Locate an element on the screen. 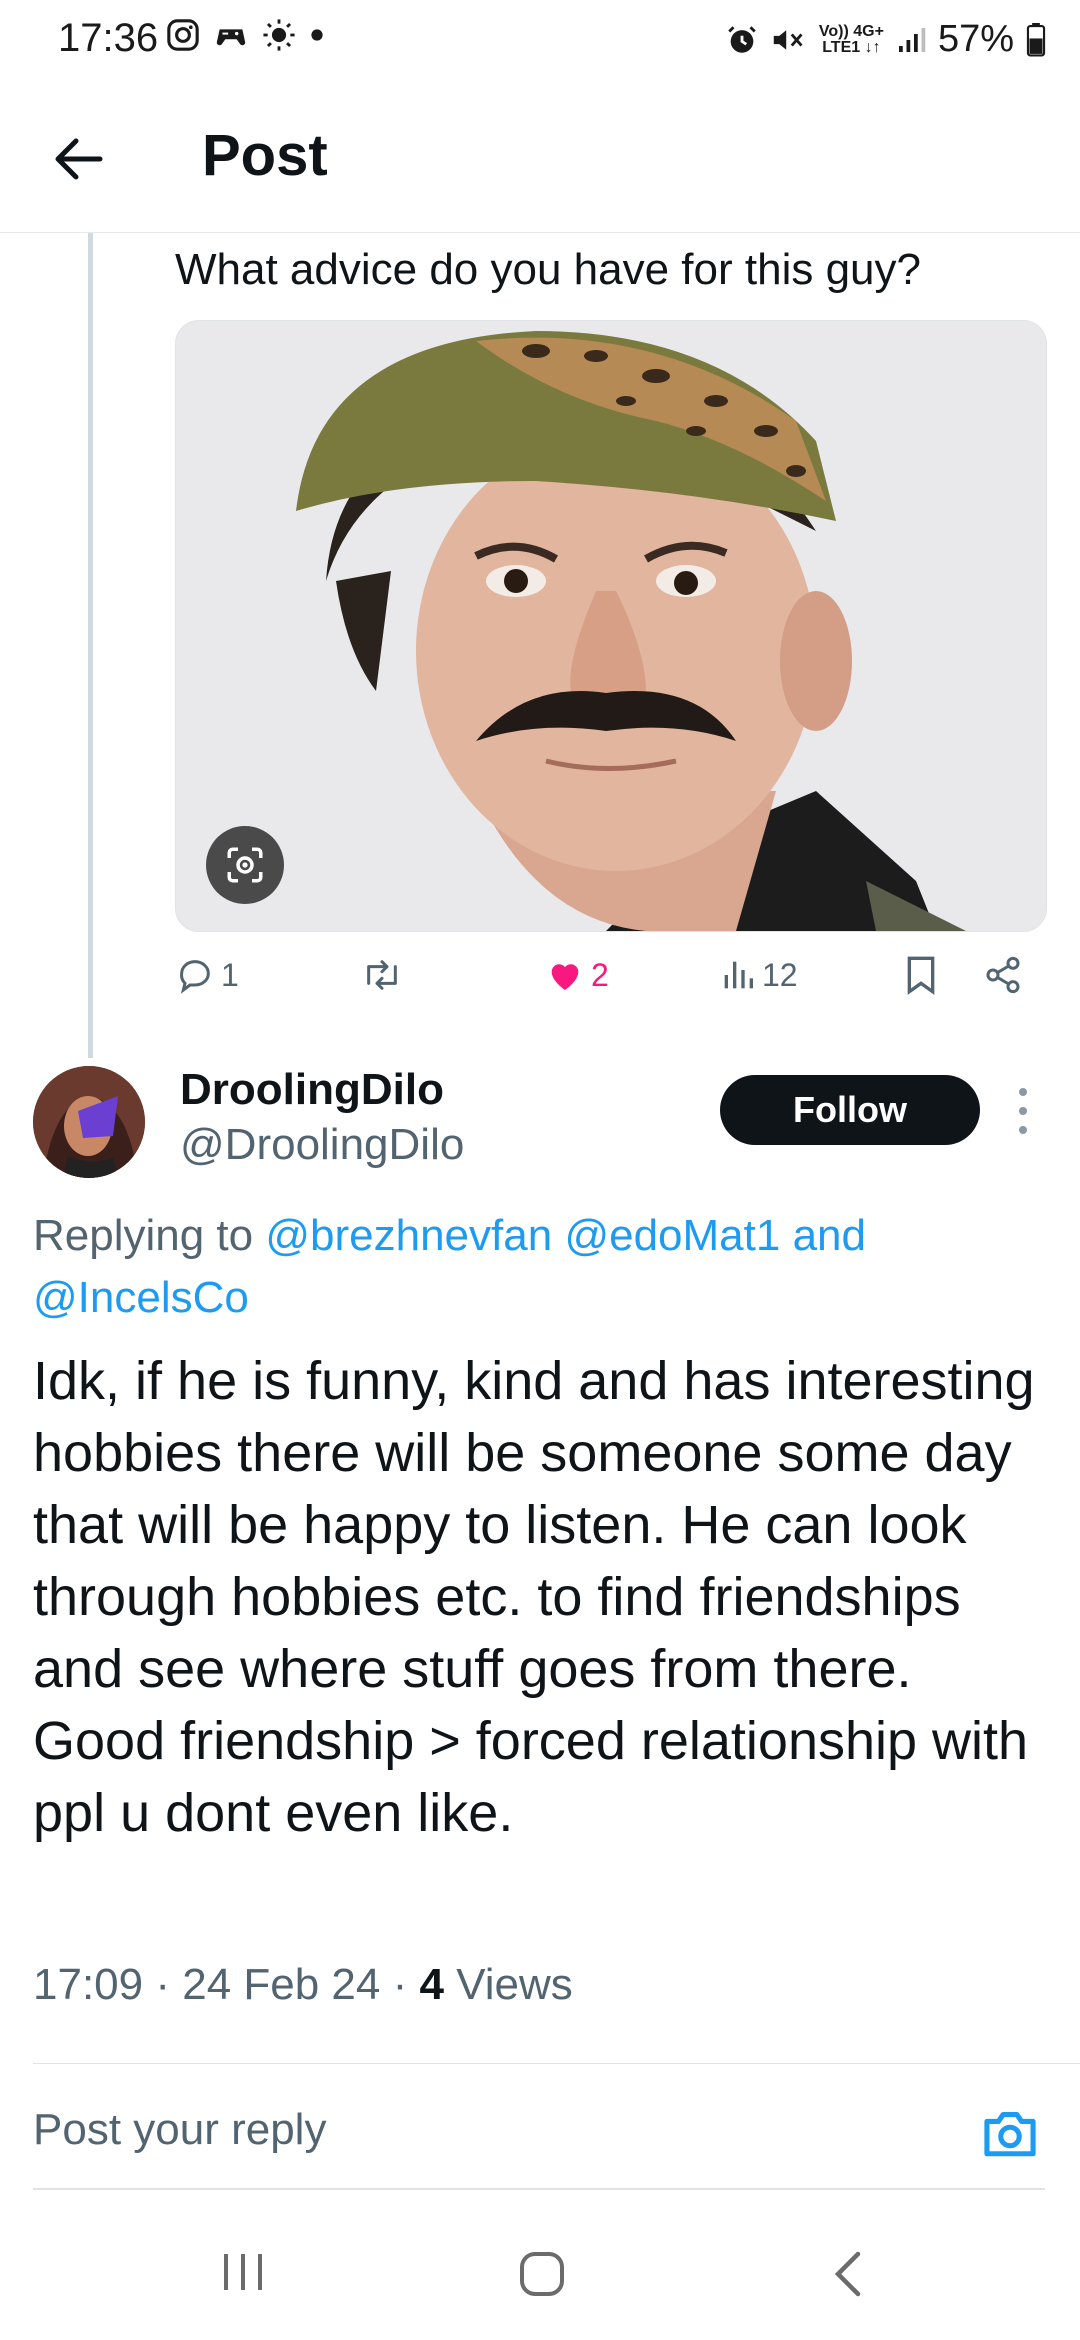 The height and width of the screenshot is (2340, 1080). image-search-button is located at coordinates (245, 865).